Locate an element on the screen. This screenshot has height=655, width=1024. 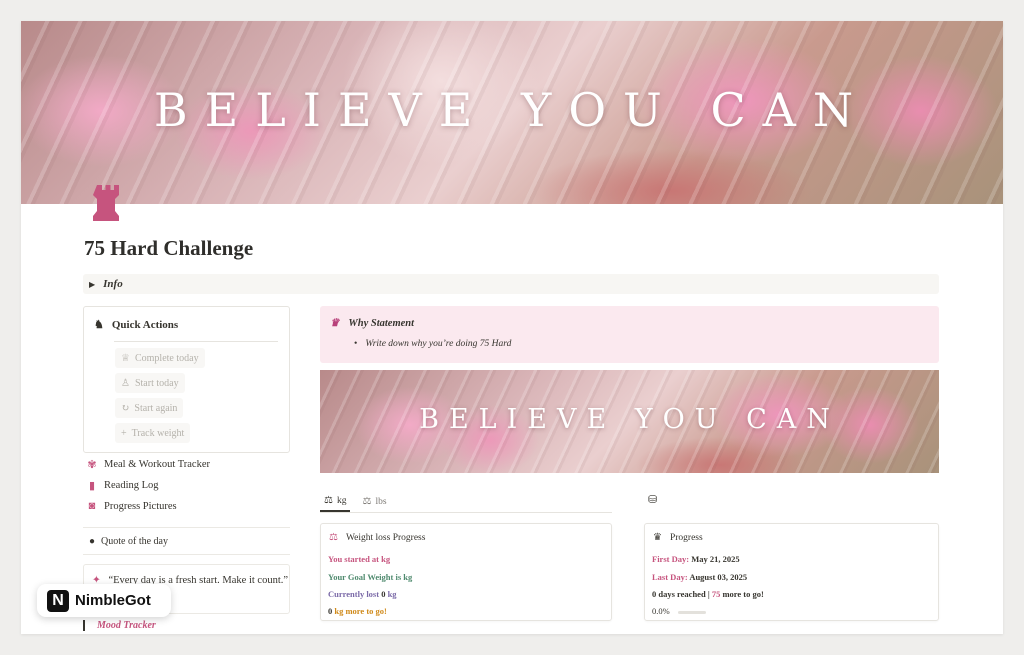
start-today-button: ♙ Start today is located at coordinates (150, 383).